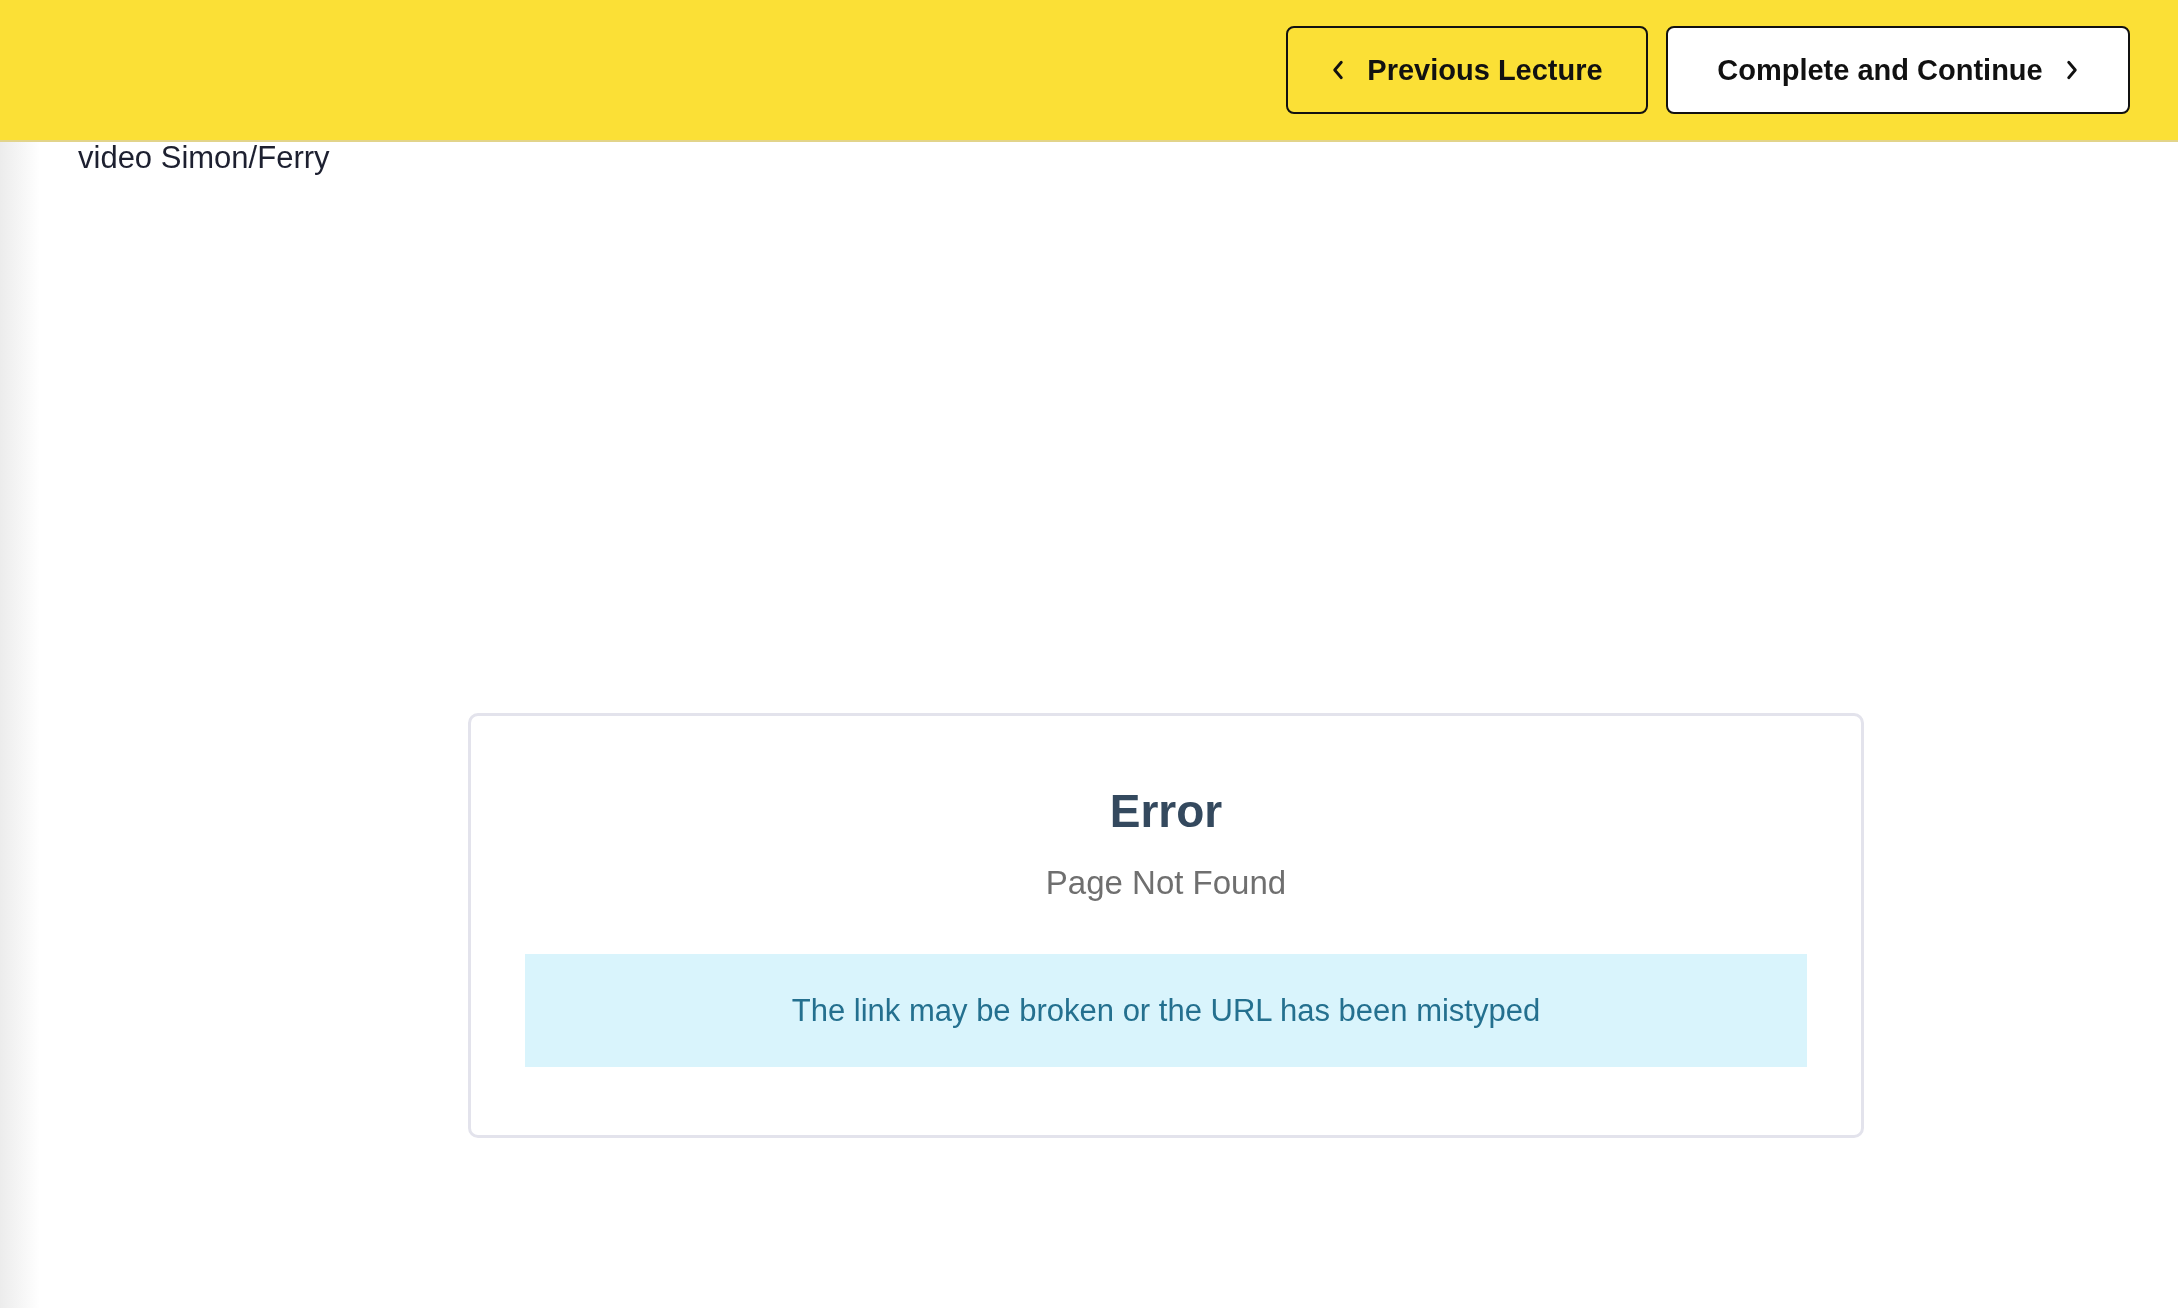 This screenshot has width=2178, height=1310. What do you see at coordinates (1166, 1010) in the screenshot?
I see `error-message: The link may be broken or the URL has been mistyped` at bounding box center [1166, 1010].